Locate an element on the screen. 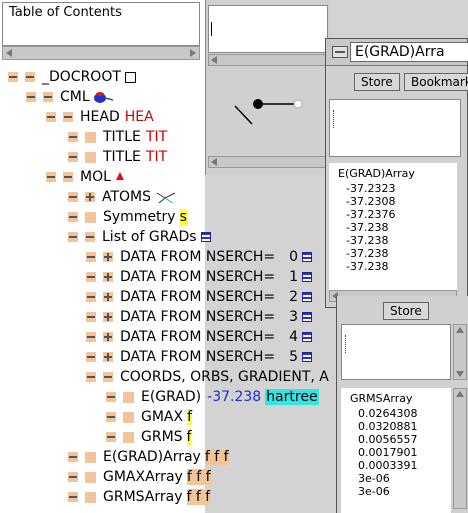 The image size is (468, 513). structure-viewer-window is located at coordinates (267, 87).